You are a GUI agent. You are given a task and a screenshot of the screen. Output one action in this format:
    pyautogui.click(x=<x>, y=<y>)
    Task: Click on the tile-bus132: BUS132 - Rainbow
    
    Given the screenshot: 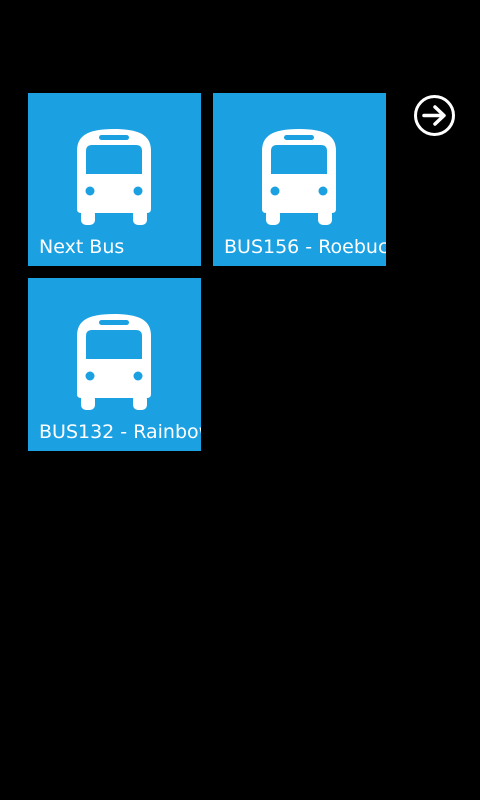 What is the action you would take?
    pyautogui.click(x=114, y=364)
    